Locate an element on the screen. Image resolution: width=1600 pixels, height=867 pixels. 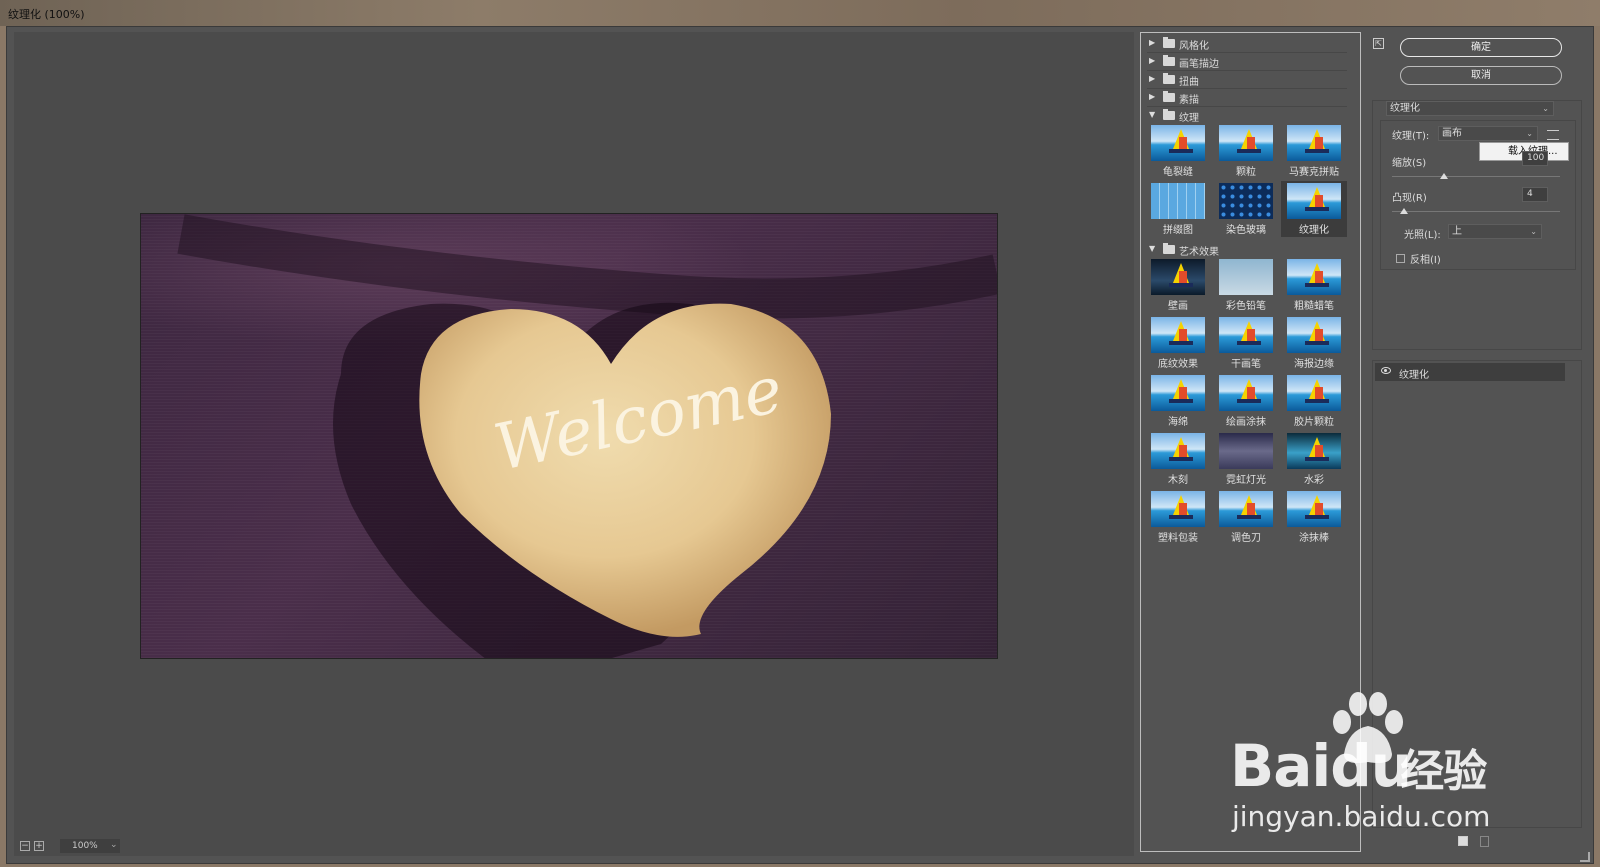
filter-thumb-fresco: 壁画 is located at coordinates (1178, 285).